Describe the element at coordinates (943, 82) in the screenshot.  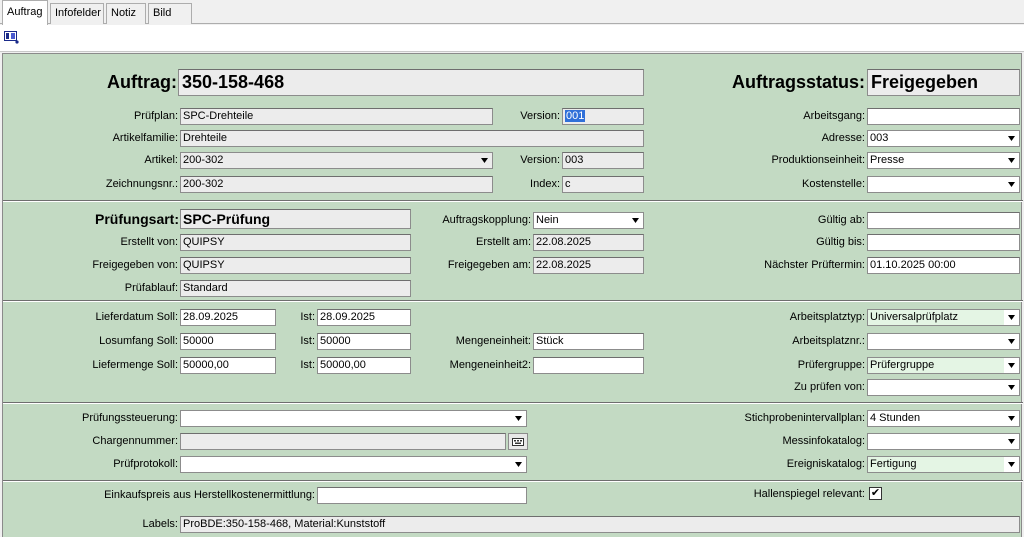
I see `auftragsstatus-field: Freigegeben` at that location.